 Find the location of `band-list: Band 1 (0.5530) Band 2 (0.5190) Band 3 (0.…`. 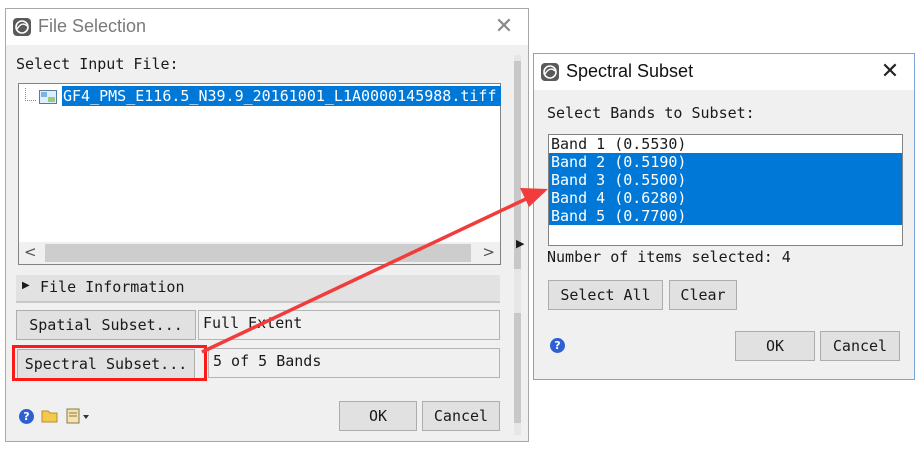

band-list: Band 1 (0.5530) Band 2 (0.5190) Band 3 (0.… is located at coordinates (725, 190).